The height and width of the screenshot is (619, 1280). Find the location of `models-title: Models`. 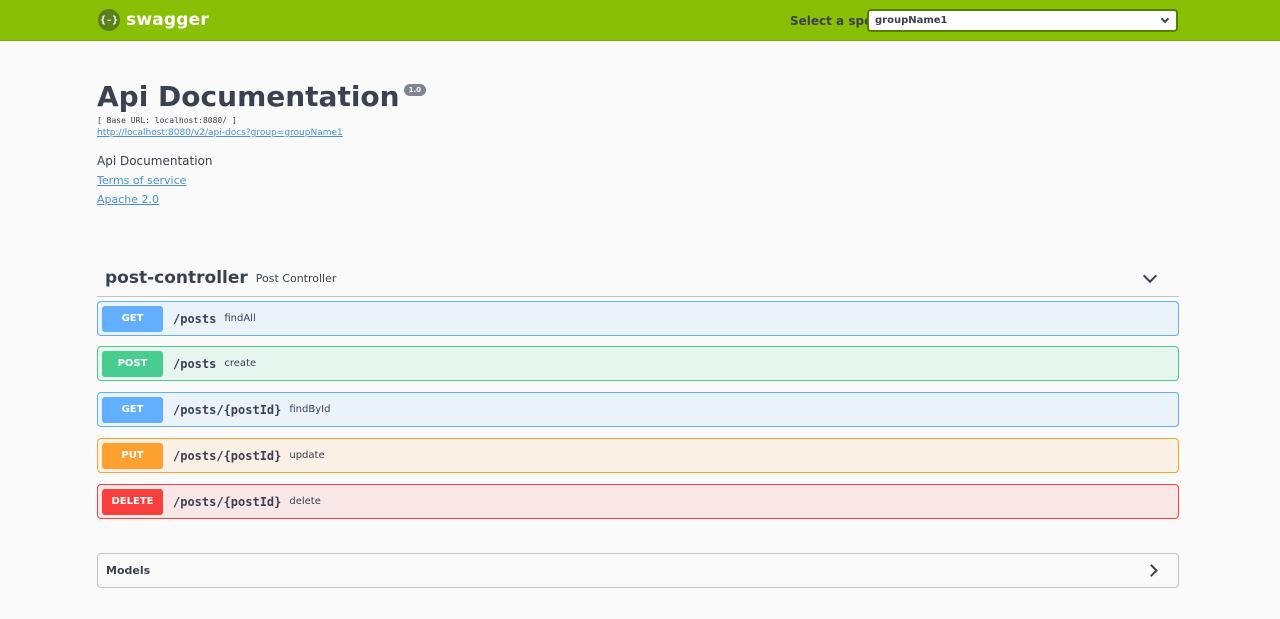

models-title: Models is located at coordinates (128, 570).